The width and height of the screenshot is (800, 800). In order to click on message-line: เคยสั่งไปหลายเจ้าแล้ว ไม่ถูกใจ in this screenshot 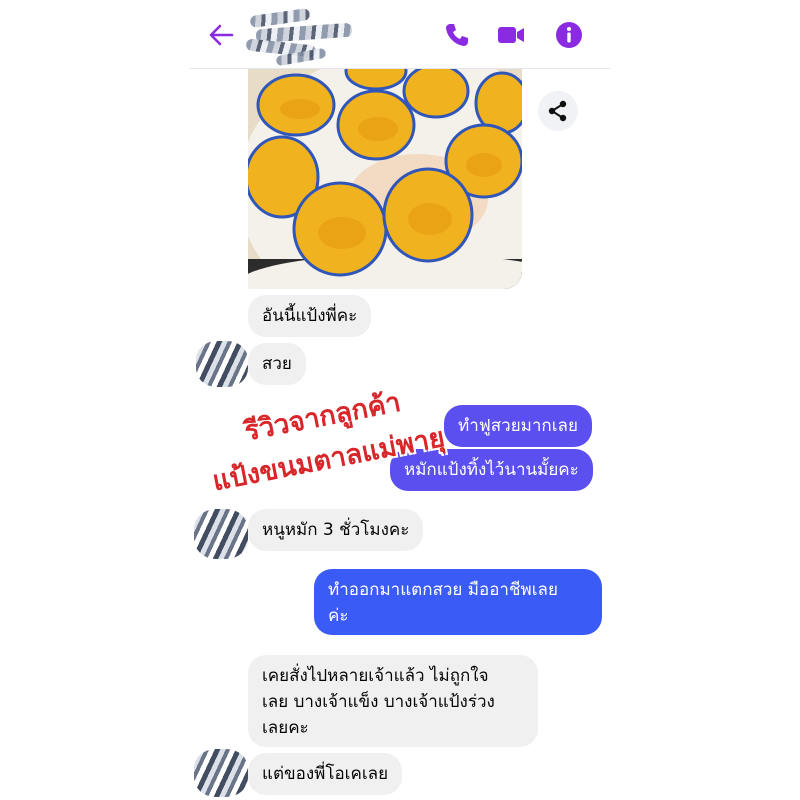, I will do `click(375, 676)`.